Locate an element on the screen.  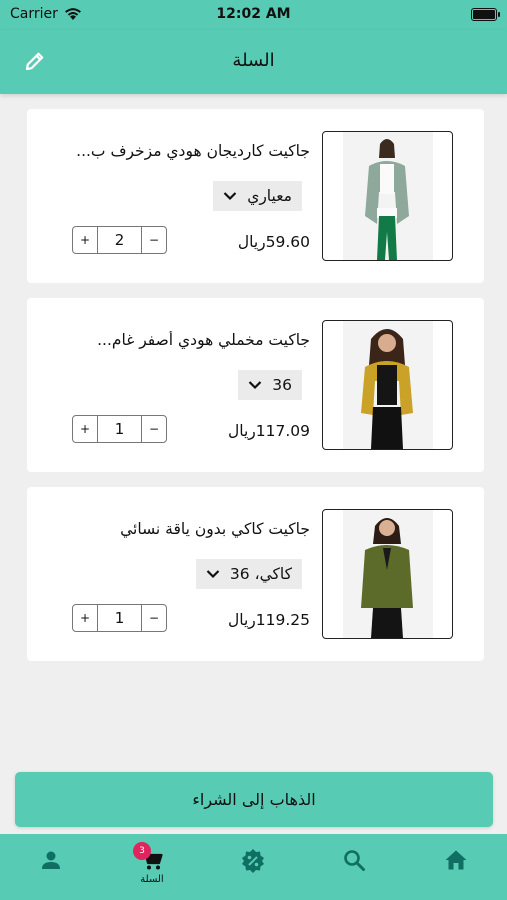
product-price: 119.25ريال is located at coordinates (268, 620).